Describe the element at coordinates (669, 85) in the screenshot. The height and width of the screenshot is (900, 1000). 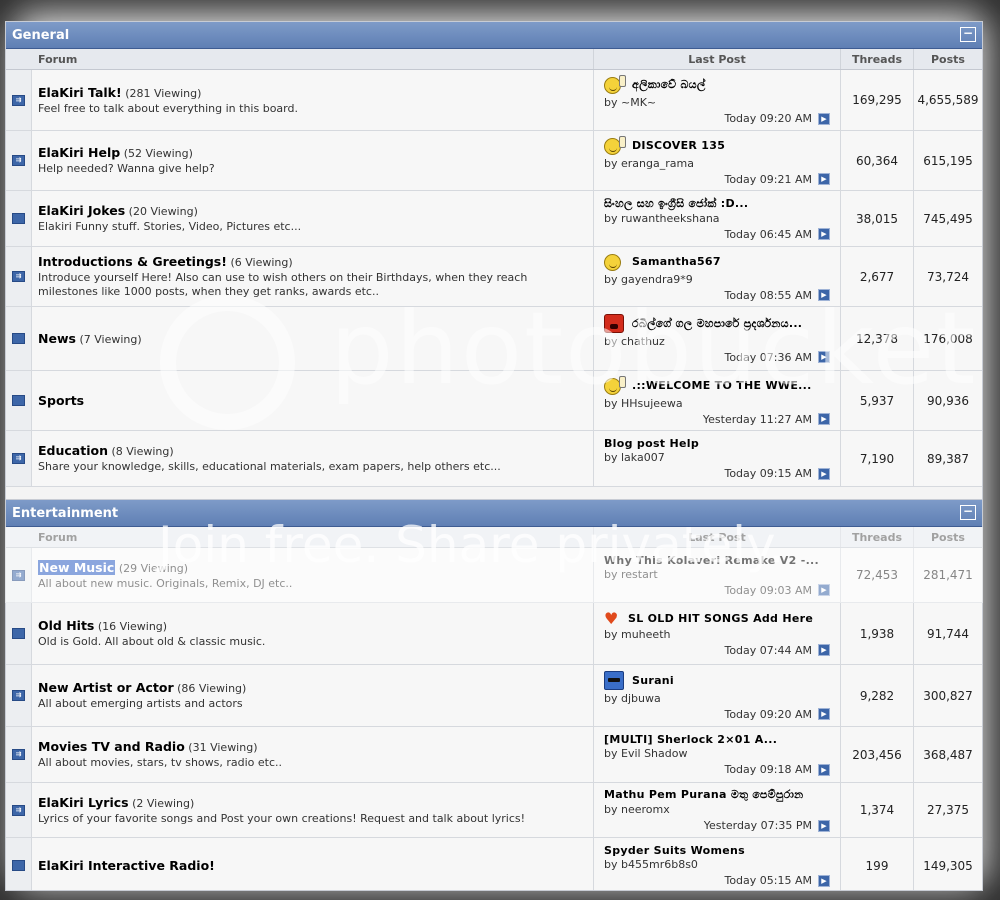
I see `last-post-title-link: අලිකාවේ බයල්` at that location.